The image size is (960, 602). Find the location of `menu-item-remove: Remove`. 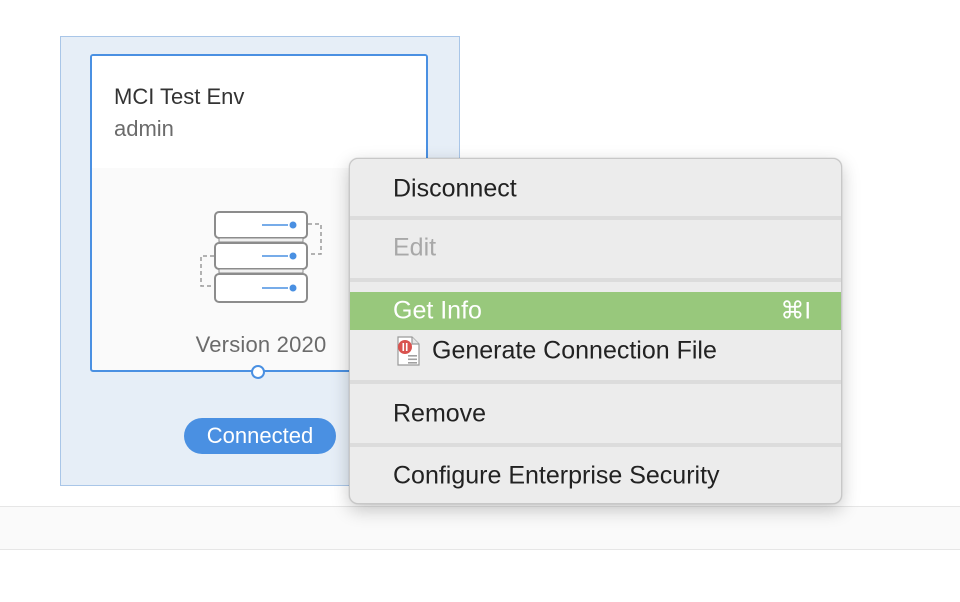

menu-item-remove: Remove is located at coordinates (595, 414).